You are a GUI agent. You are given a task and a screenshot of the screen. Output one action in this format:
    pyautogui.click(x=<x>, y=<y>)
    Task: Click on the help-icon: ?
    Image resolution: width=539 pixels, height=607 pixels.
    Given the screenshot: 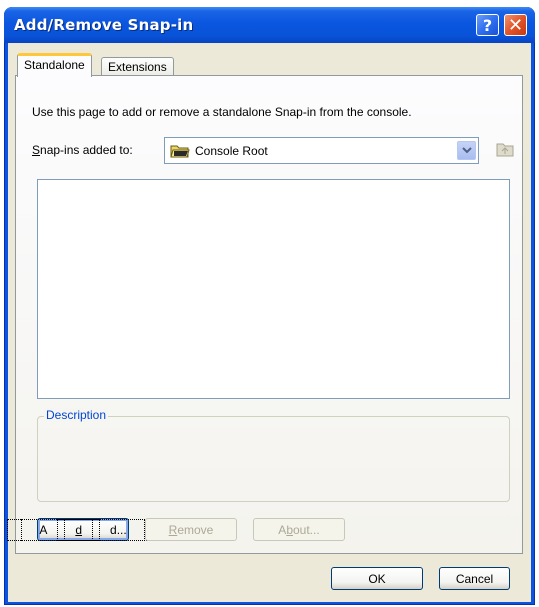 What is the action you would take?
    pyautogui.click(x=487, y=25)
    